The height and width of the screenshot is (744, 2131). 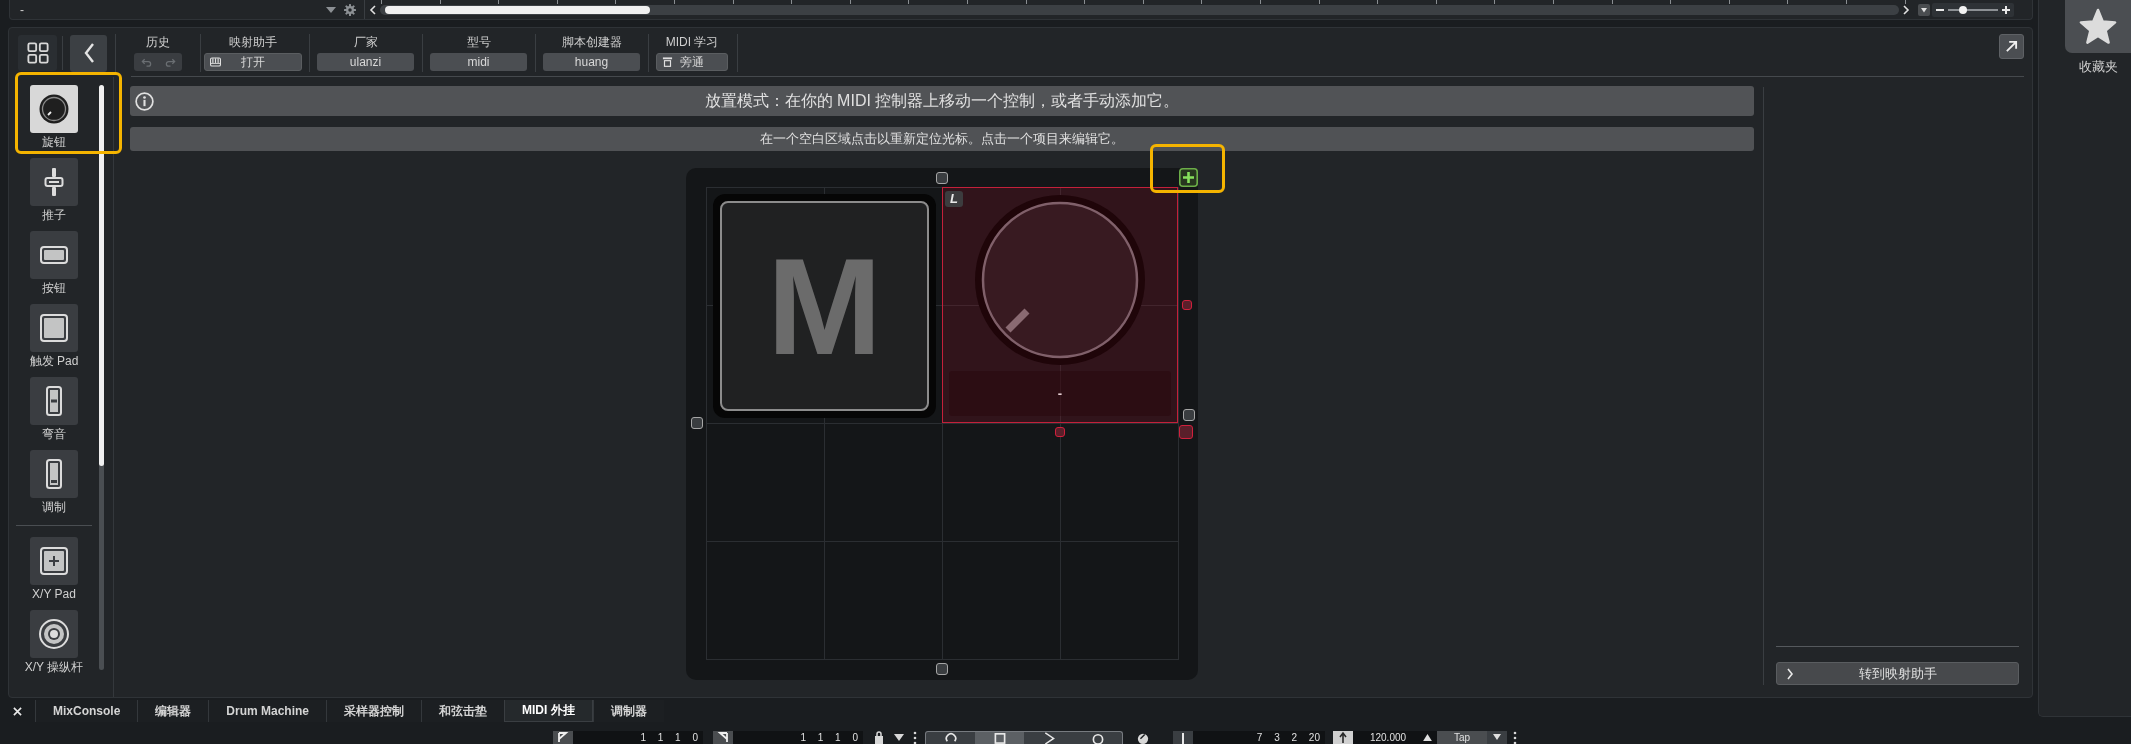 What do you see at coordinates (942, 100) in the screenshot?
I see `info-message: 放置模式：在你的 MIDI 控制器上移动一个控制，或者手动添加它。` at bounding box center [942, 100].